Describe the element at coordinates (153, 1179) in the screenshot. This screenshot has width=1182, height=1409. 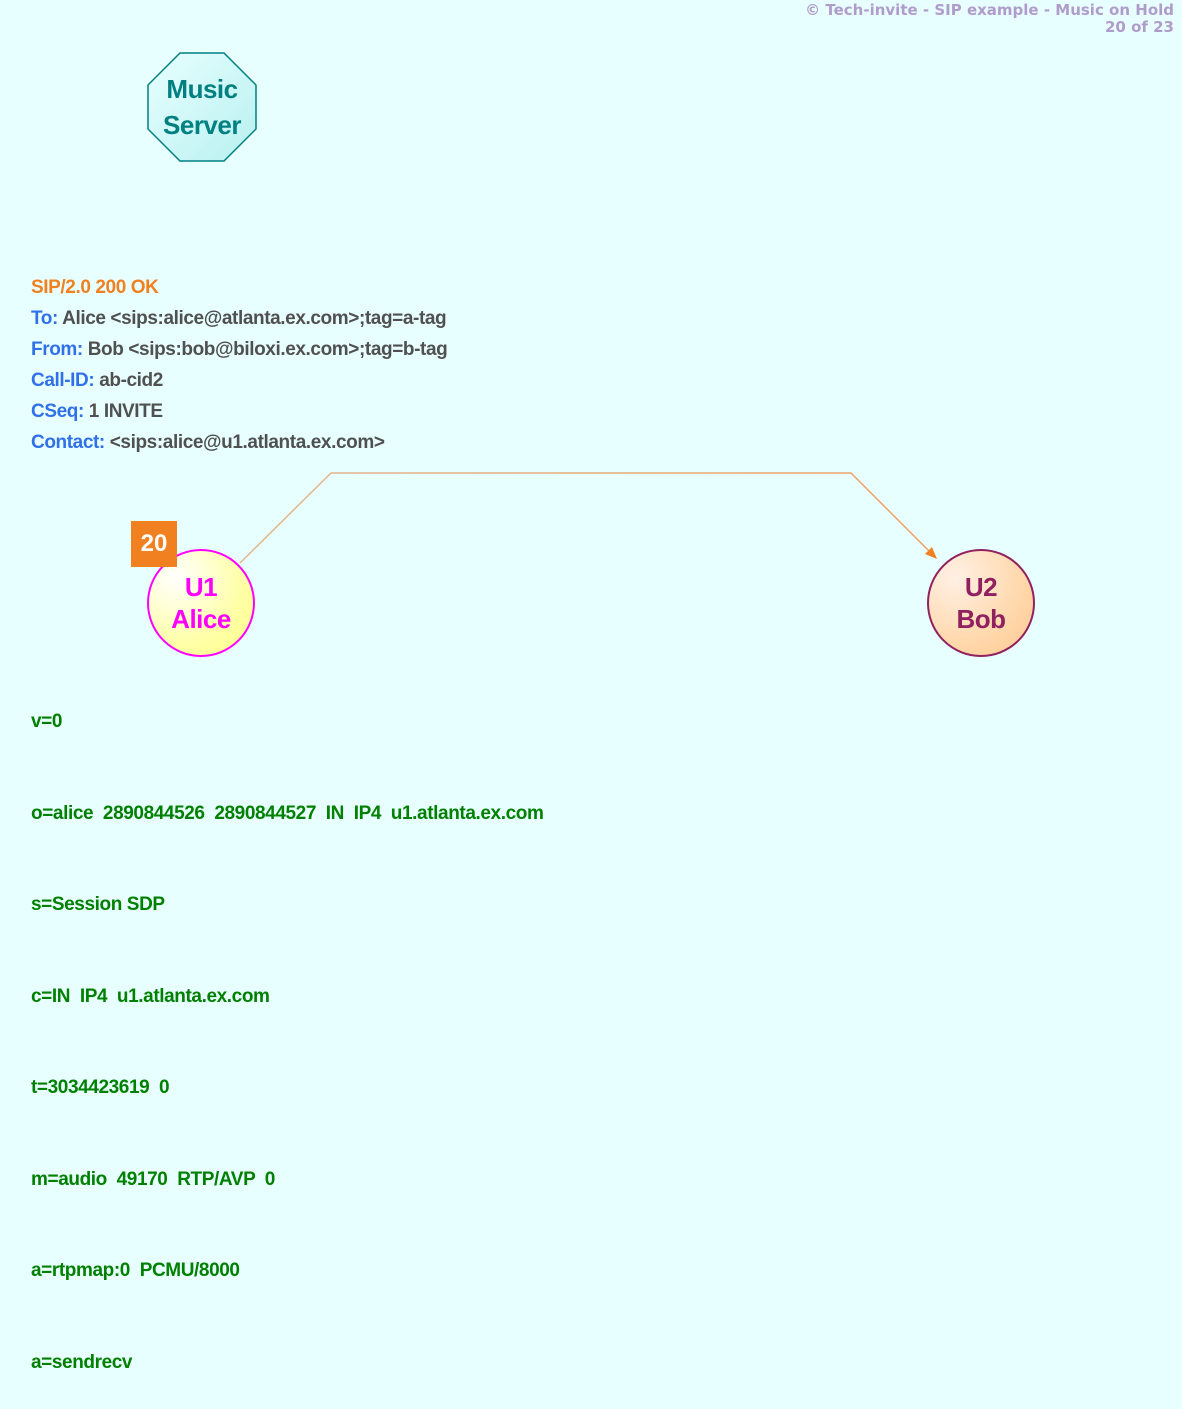
I see `sdp-line: m=audio 49170 RTP/AVP 0` at that location.